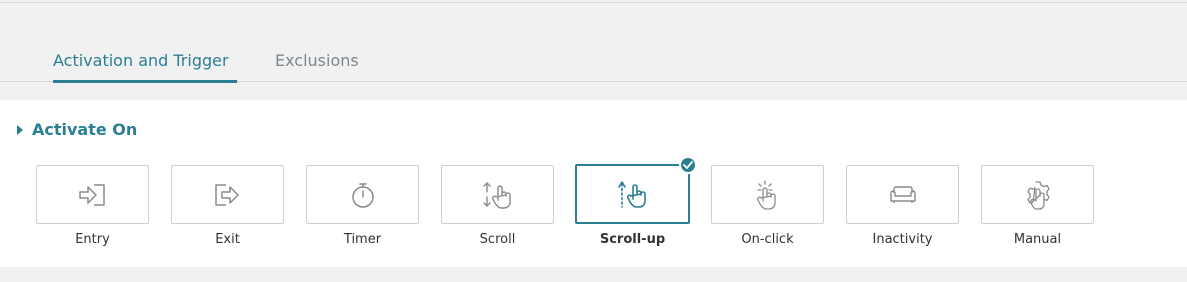 The width and height of the screenshot is (1187, 282). I want to click on option-label: Scroll-up, so click(632, 239).